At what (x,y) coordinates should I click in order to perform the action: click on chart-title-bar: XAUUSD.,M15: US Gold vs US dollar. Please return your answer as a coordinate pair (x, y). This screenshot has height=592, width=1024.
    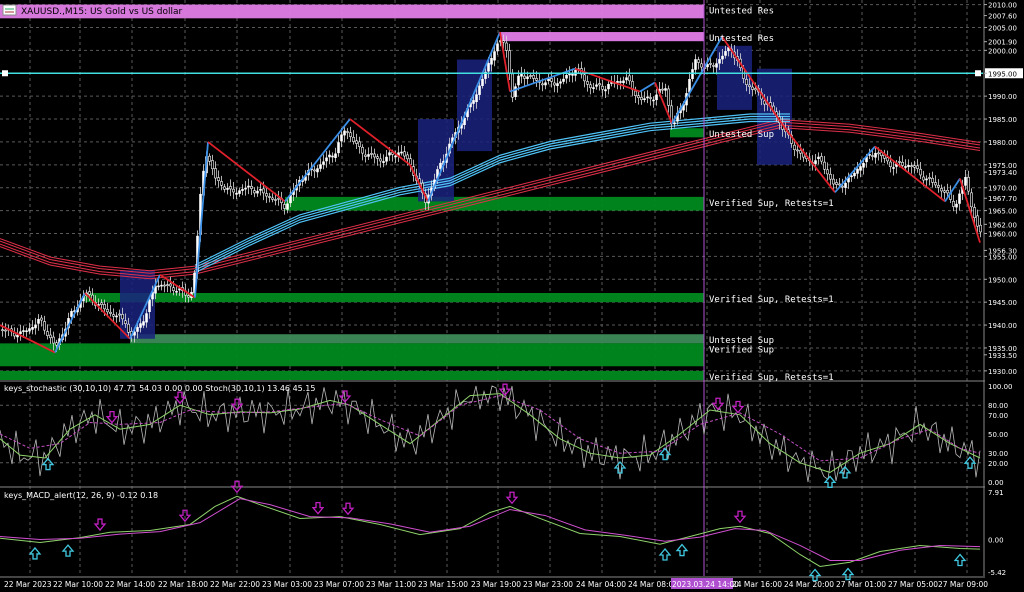
    Looking at the image, I should click on (92, 10).